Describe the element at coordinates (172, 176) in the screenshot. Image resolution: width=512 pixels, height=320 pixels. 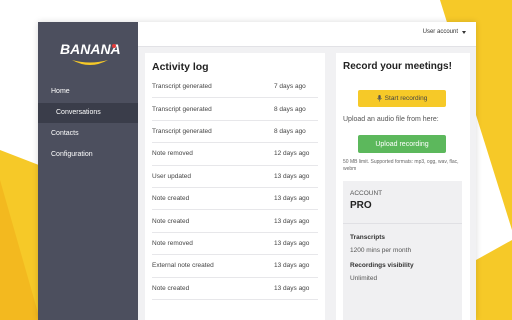
I see `log-event: User updated` at that location.